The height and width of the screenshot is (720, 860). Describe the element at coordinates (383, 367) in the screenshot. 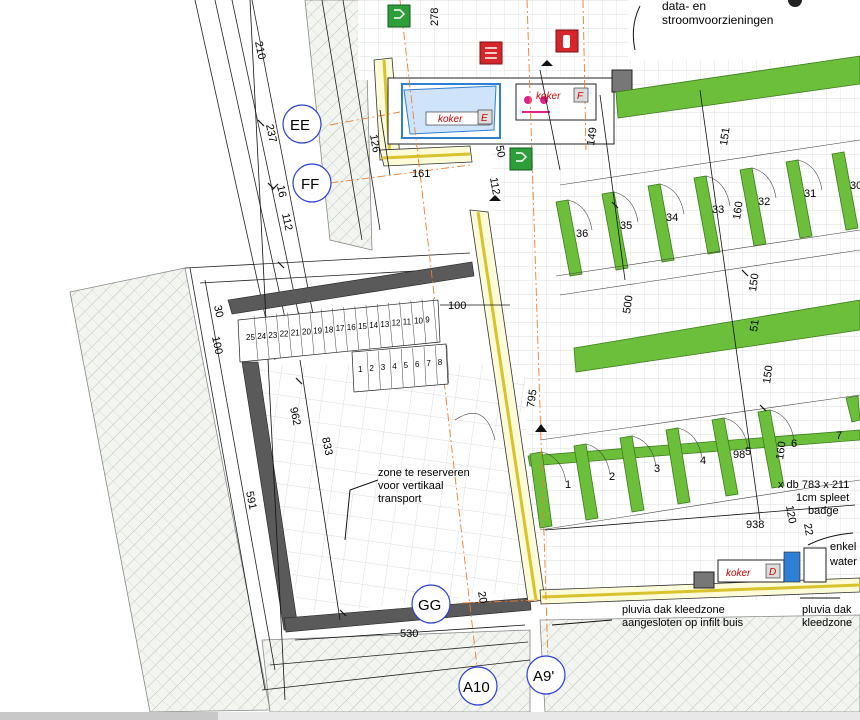

I see `stair-step-number: 3` at that location.